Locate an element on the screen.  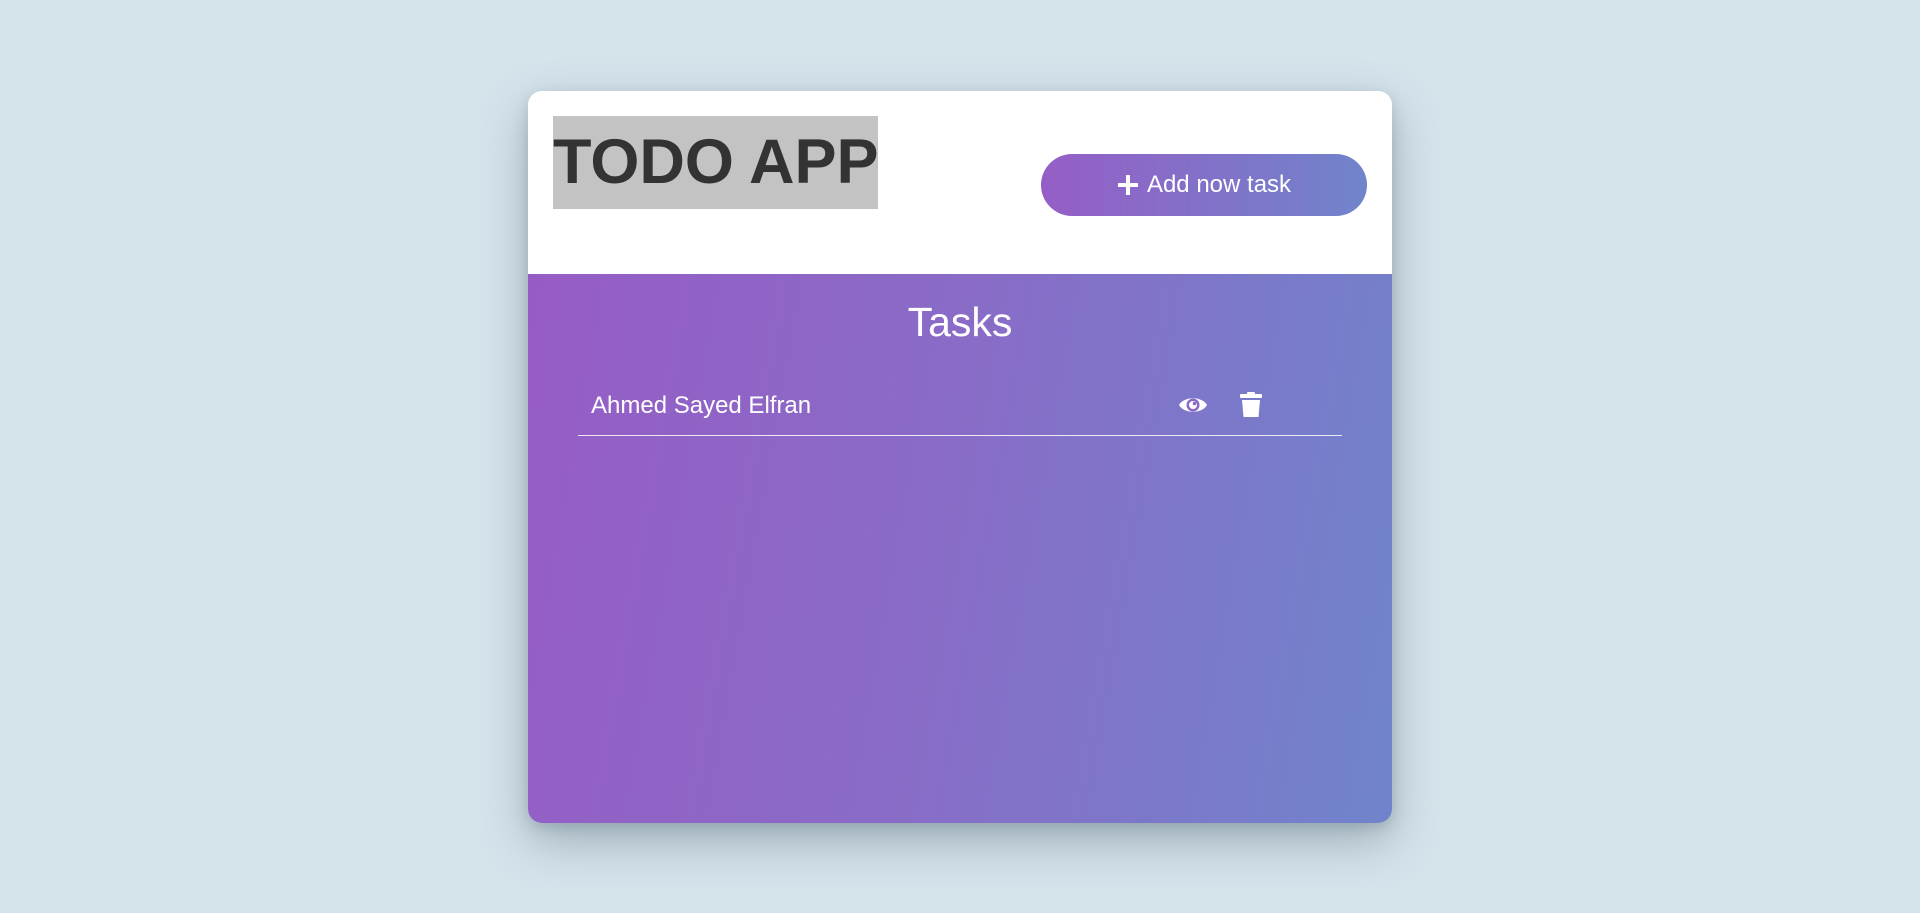
trash-icon is located at coordinates (1251, 407).